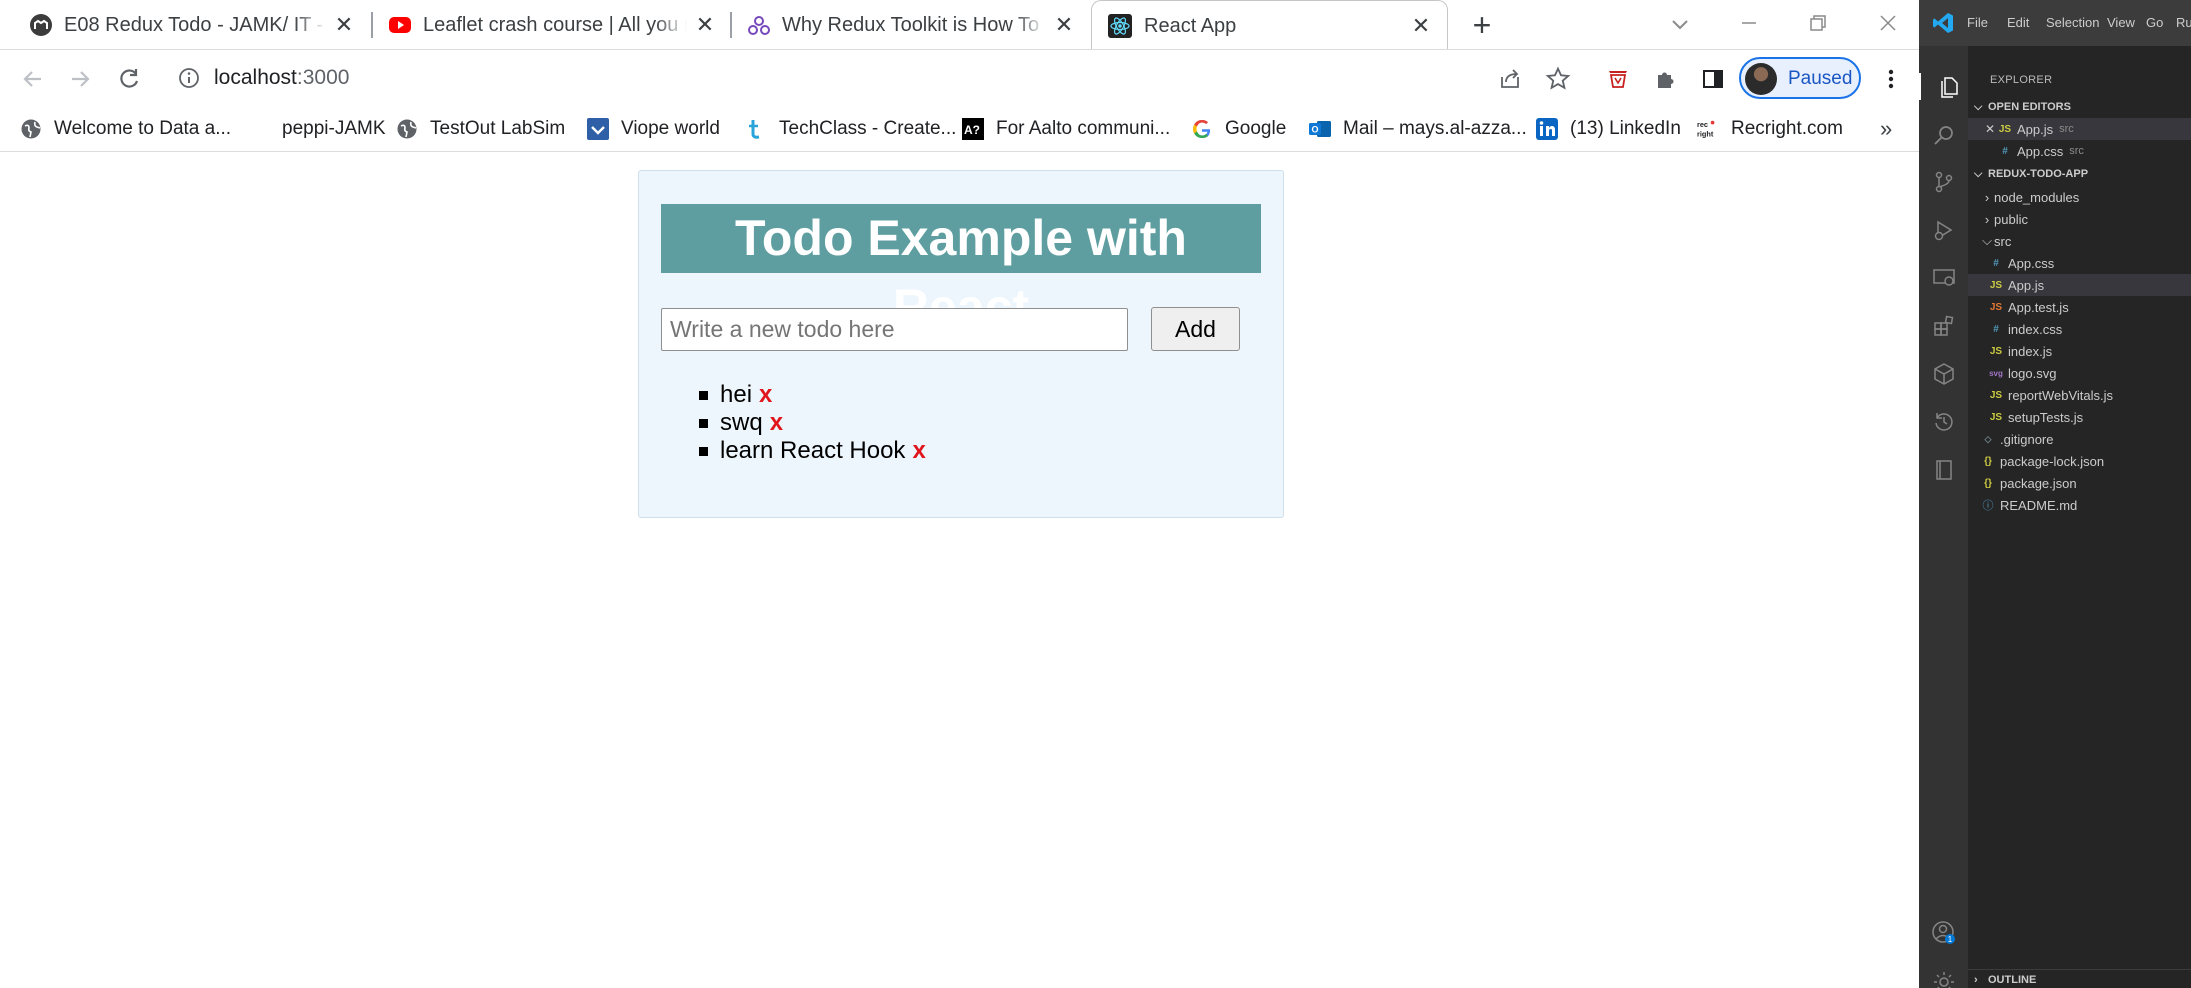  I want to click on menu-run: Ru, so click(2183, 22).